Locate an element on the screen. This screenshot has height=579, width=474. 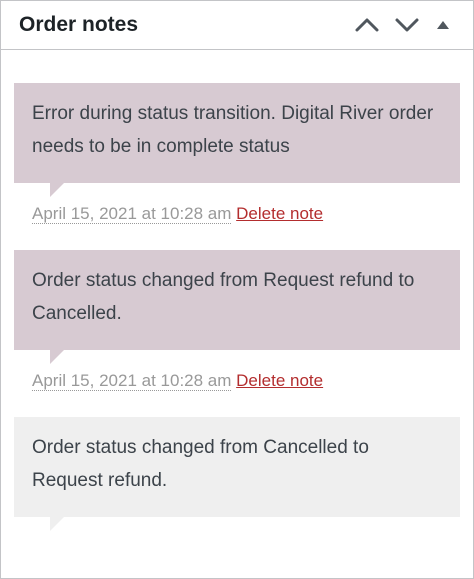
panel-header: Order notes is located at coordinates (237, 25).